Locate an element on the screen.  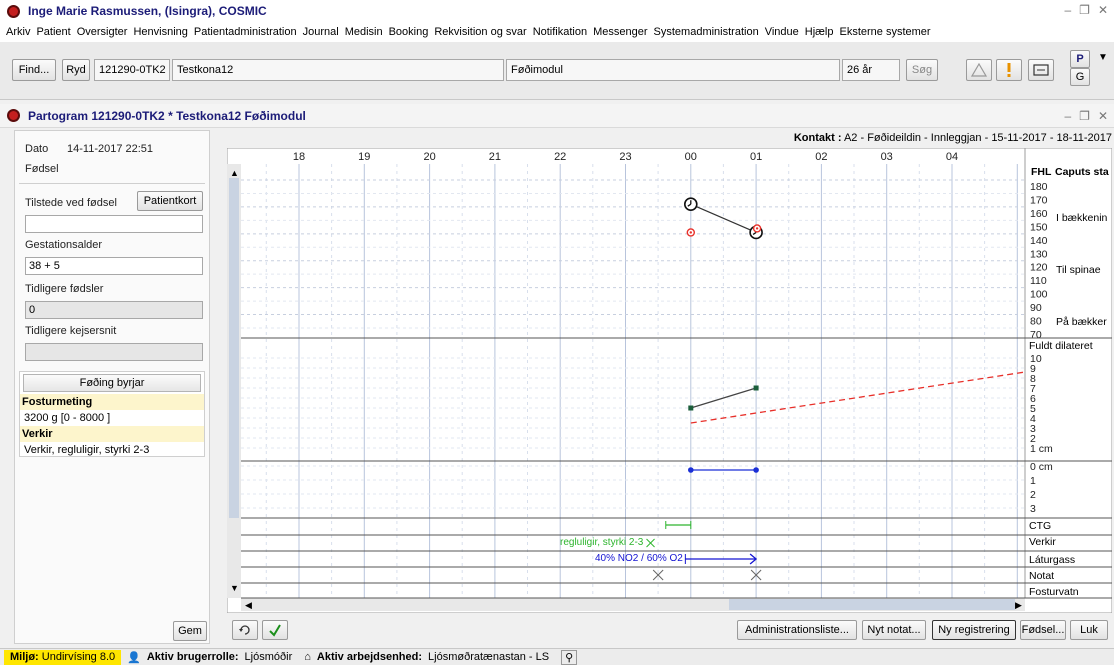
menu-journal: Journal is located at coordinates (321, 32).